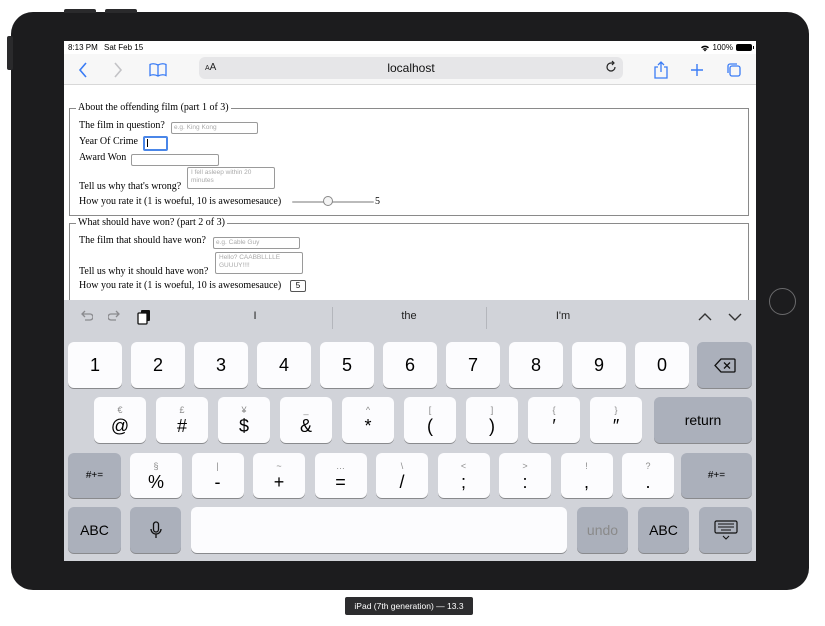 This screenshot has width=825, height=626. Describe the element at coordinates (663, 530) in the screenshot. I see `abc-key-right: ABC` at that location.